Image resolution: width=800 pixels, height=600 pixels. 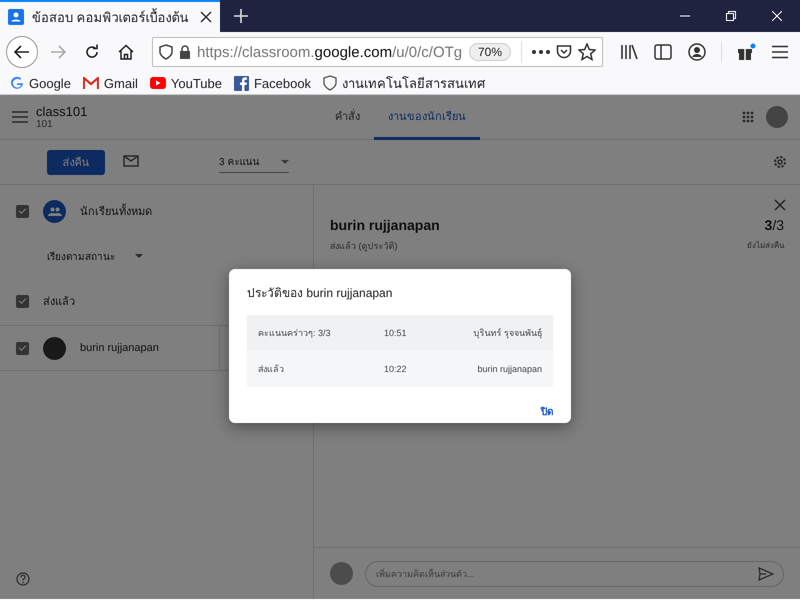 What do you see at coordinates (241, 83) in the screenshot?
I see `f-logo-icon` at bounding box center [241, 83].